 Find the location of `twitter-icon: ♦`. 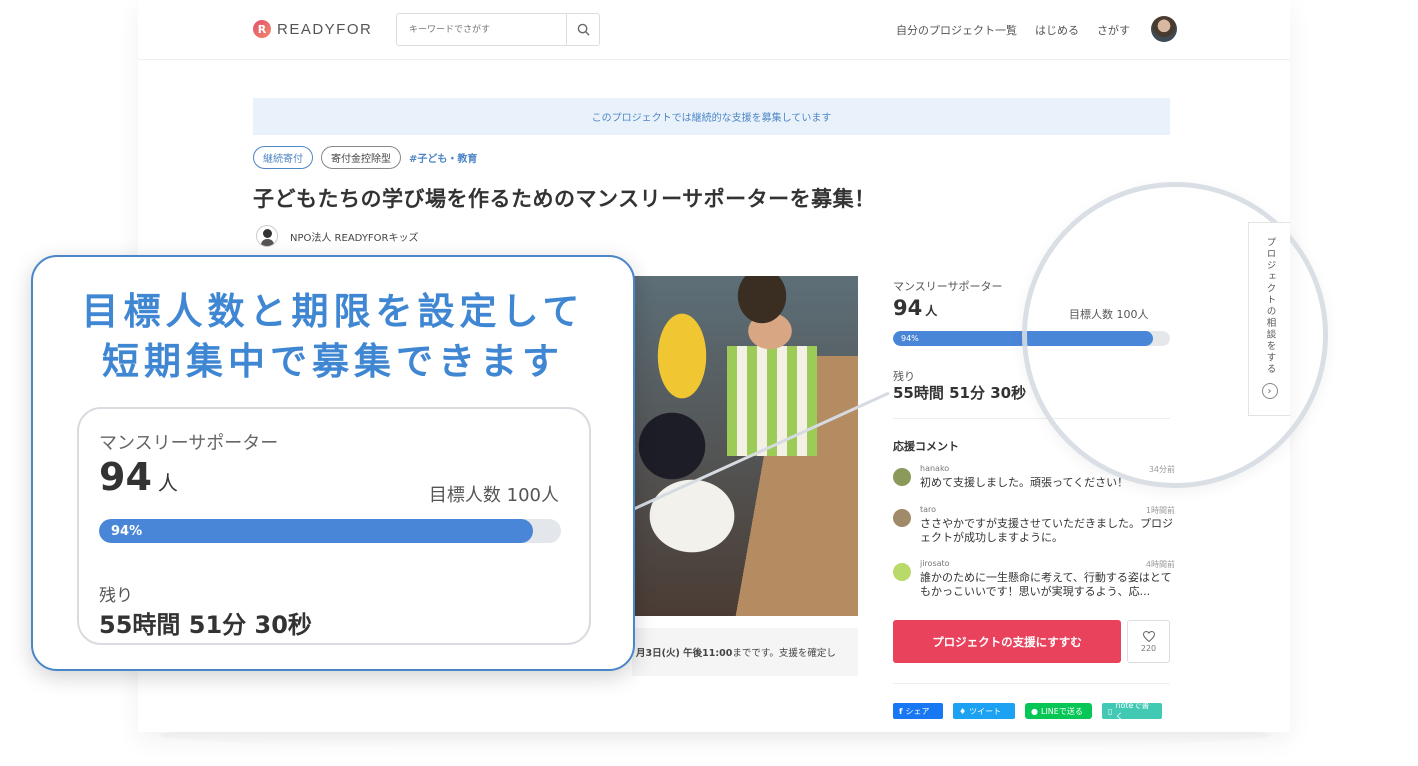

twitter-icon: ♦ is located at coordinates (963, 711).